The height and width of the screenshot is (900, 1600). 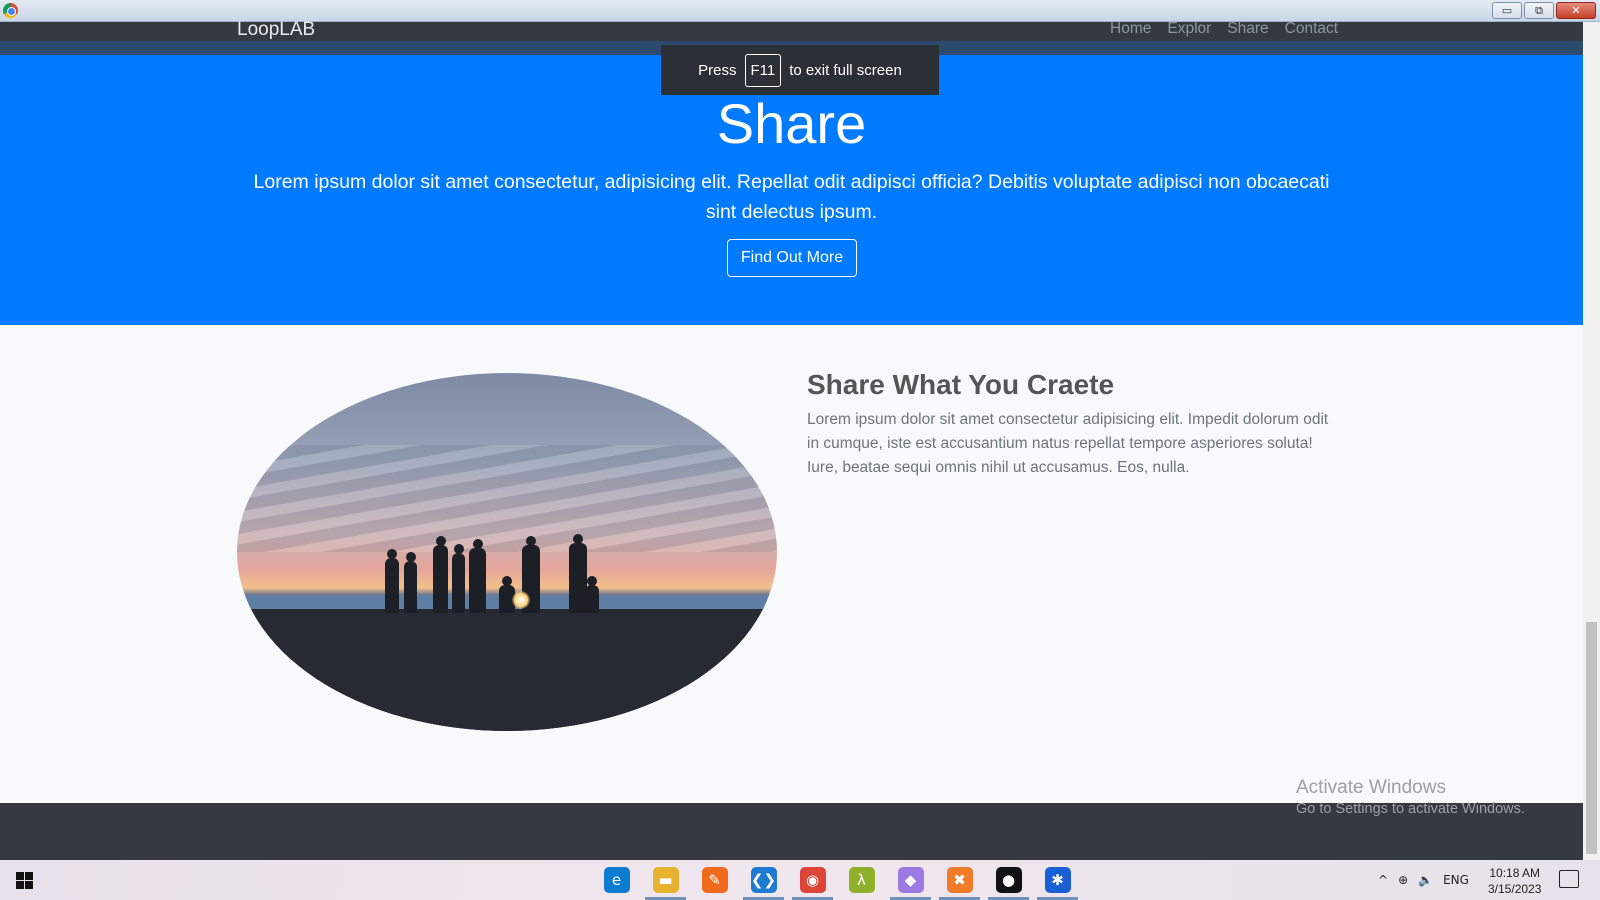 I want to click on close-button: ✕, so click(x=1576, y=10).